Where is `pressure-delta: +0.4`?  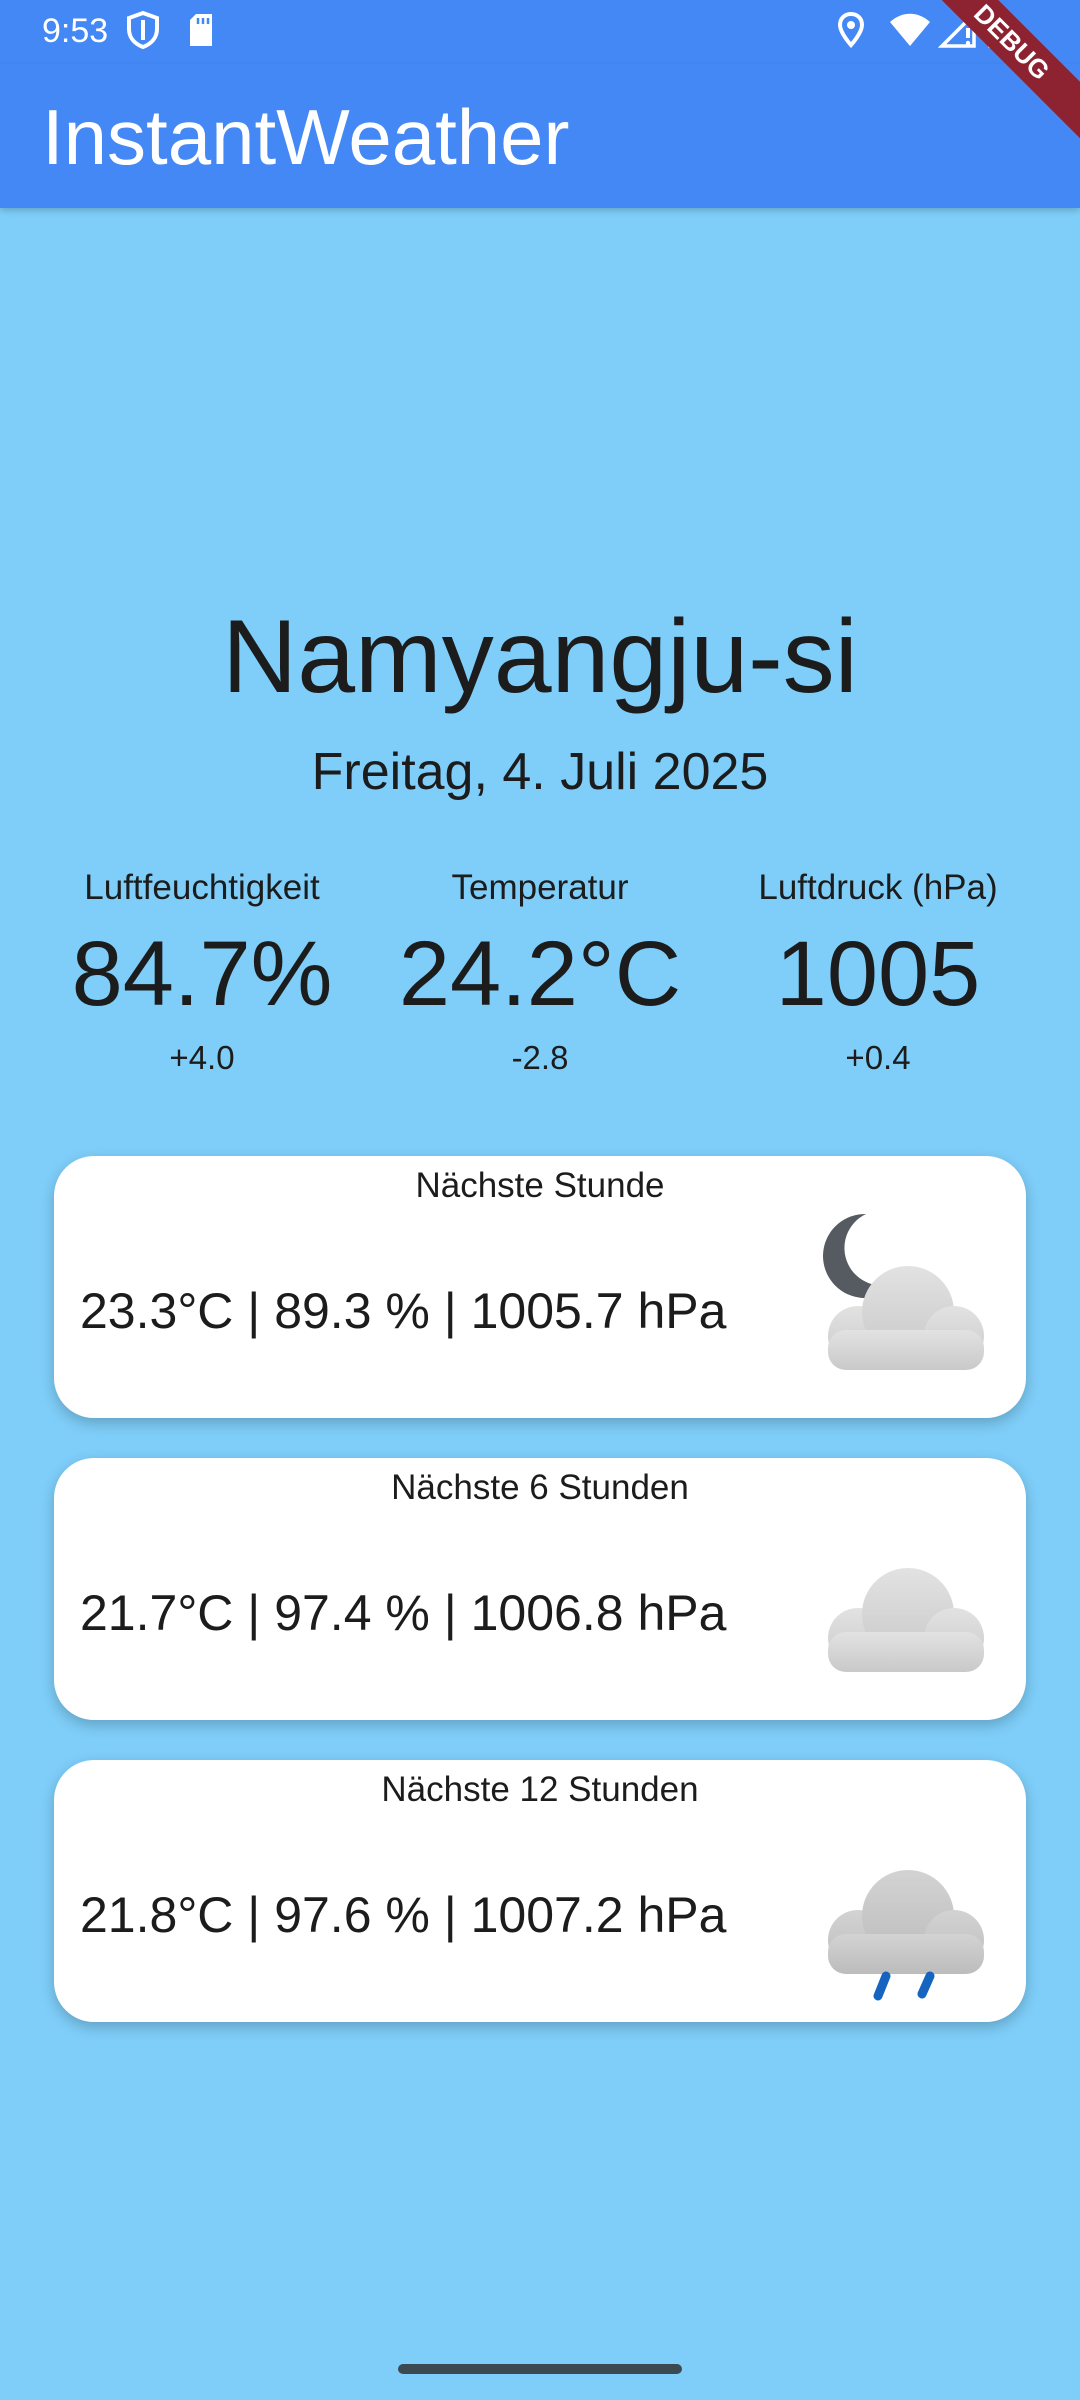
pressure-delta: +0.4 is located at coordinates (878, 1057).